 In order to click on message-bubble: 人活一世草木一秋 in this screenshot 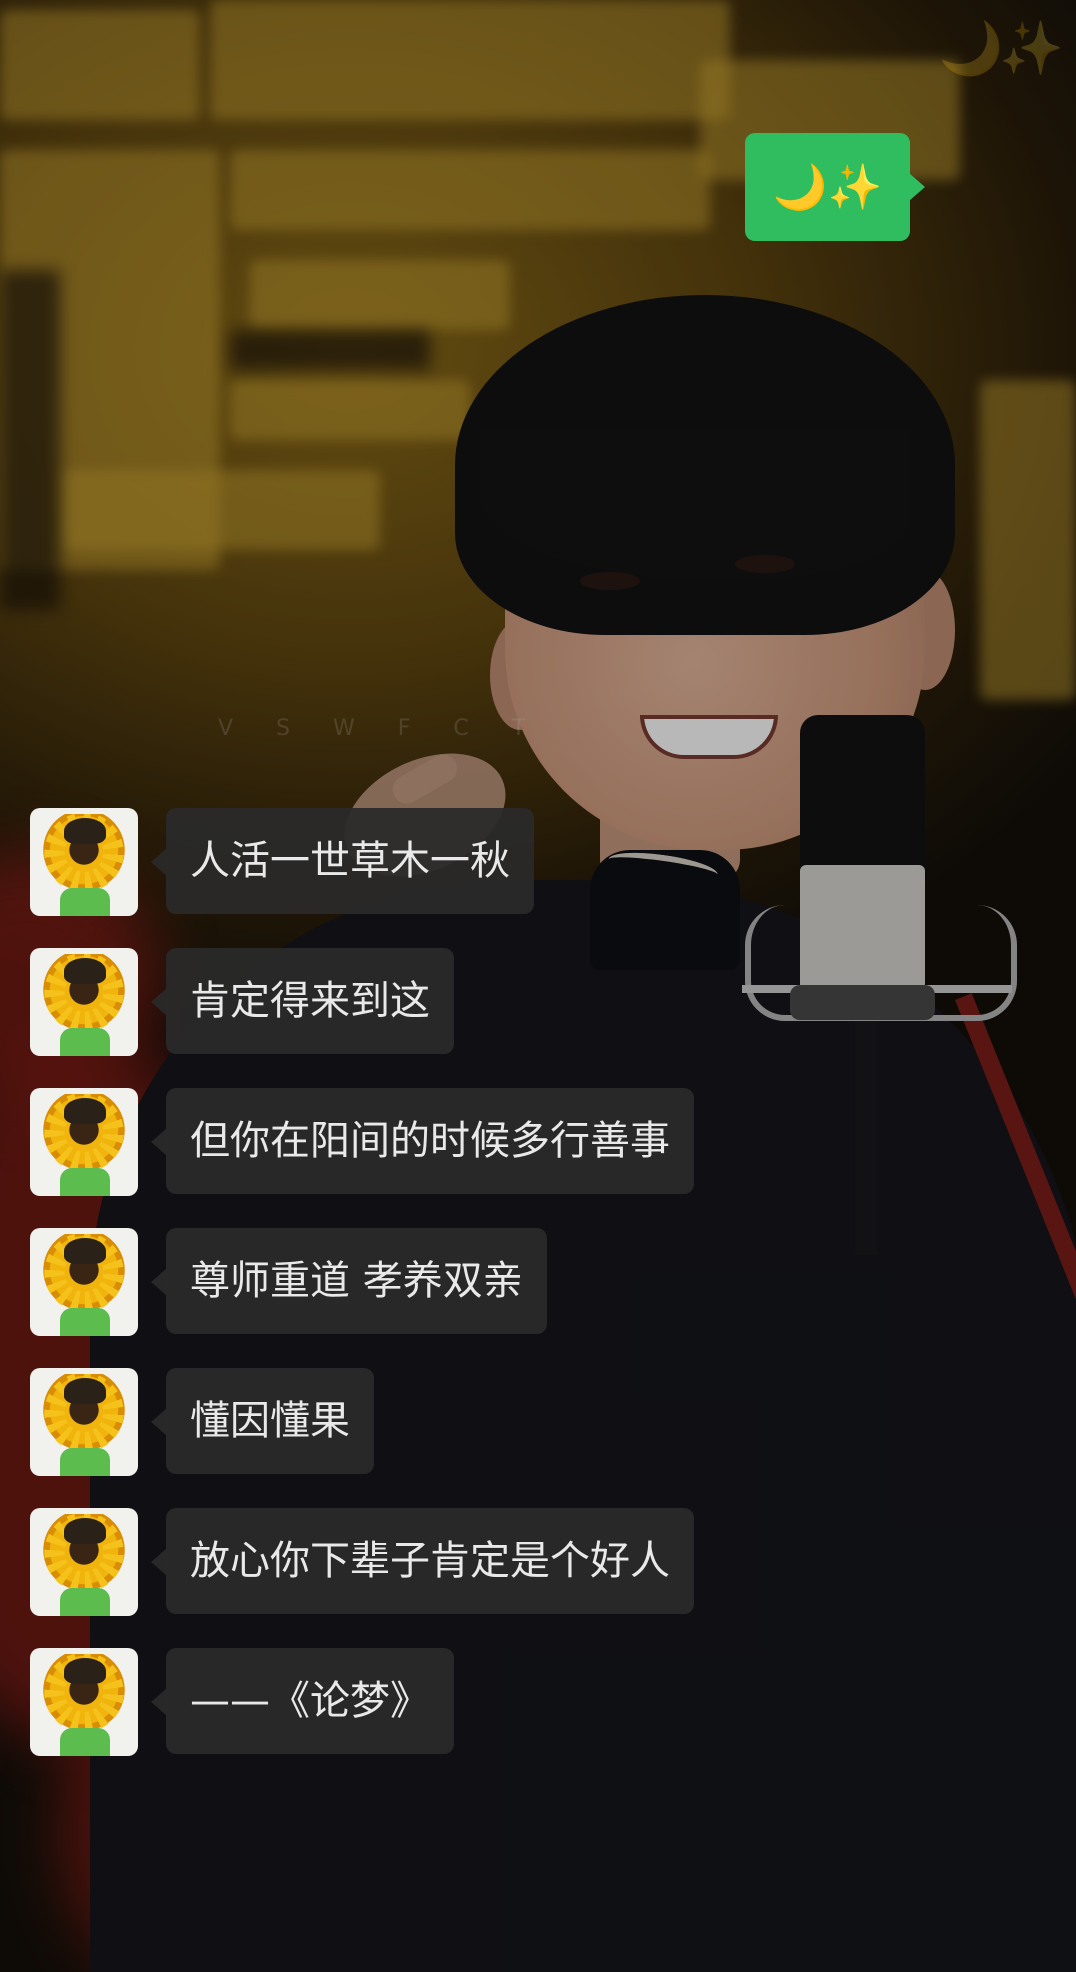, I will do `click(342, 861)`.